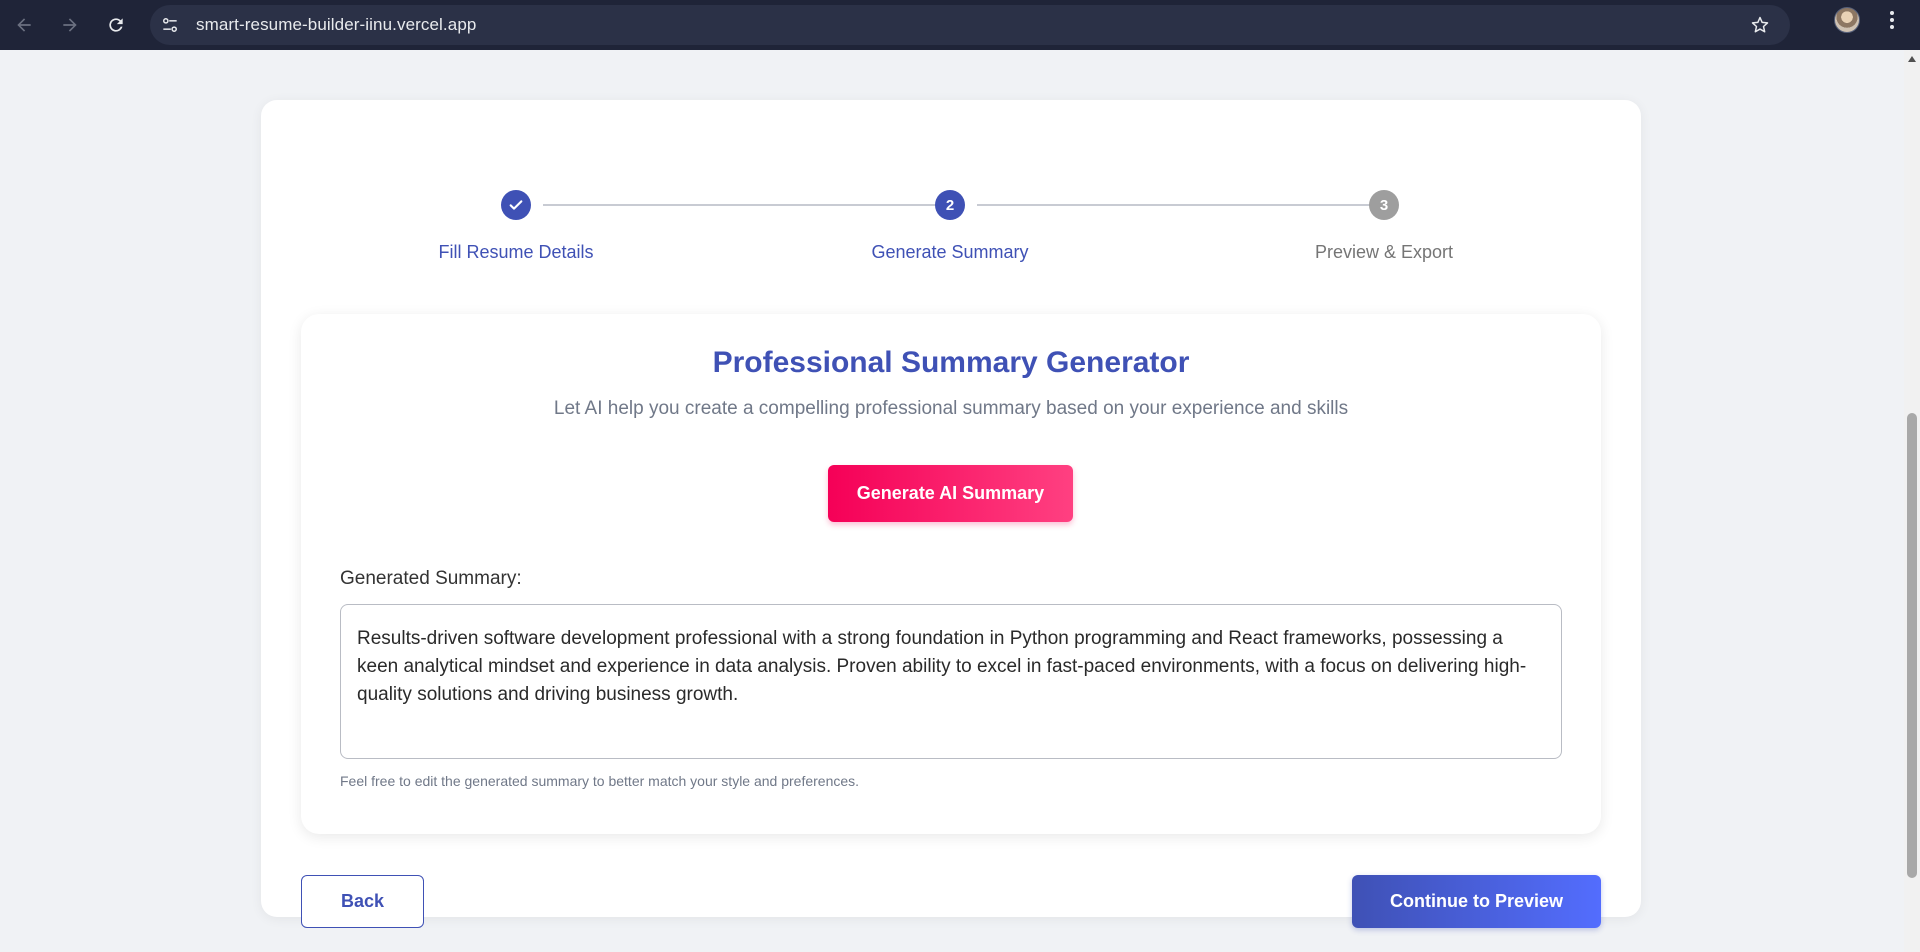 Image resolution: width=1920 pixels, height=952 pixels. I want to click on forward-nav-button, so click(70, 25).